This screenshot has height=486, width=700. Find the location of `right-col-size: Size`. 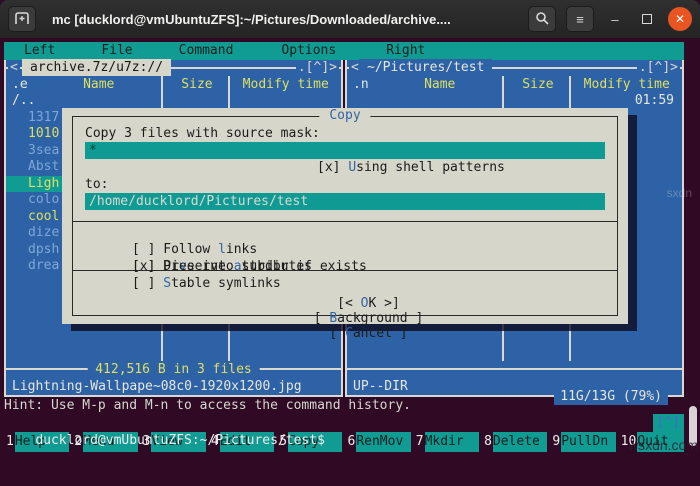

right-col-size: Size is located at coordinates (537, 84).